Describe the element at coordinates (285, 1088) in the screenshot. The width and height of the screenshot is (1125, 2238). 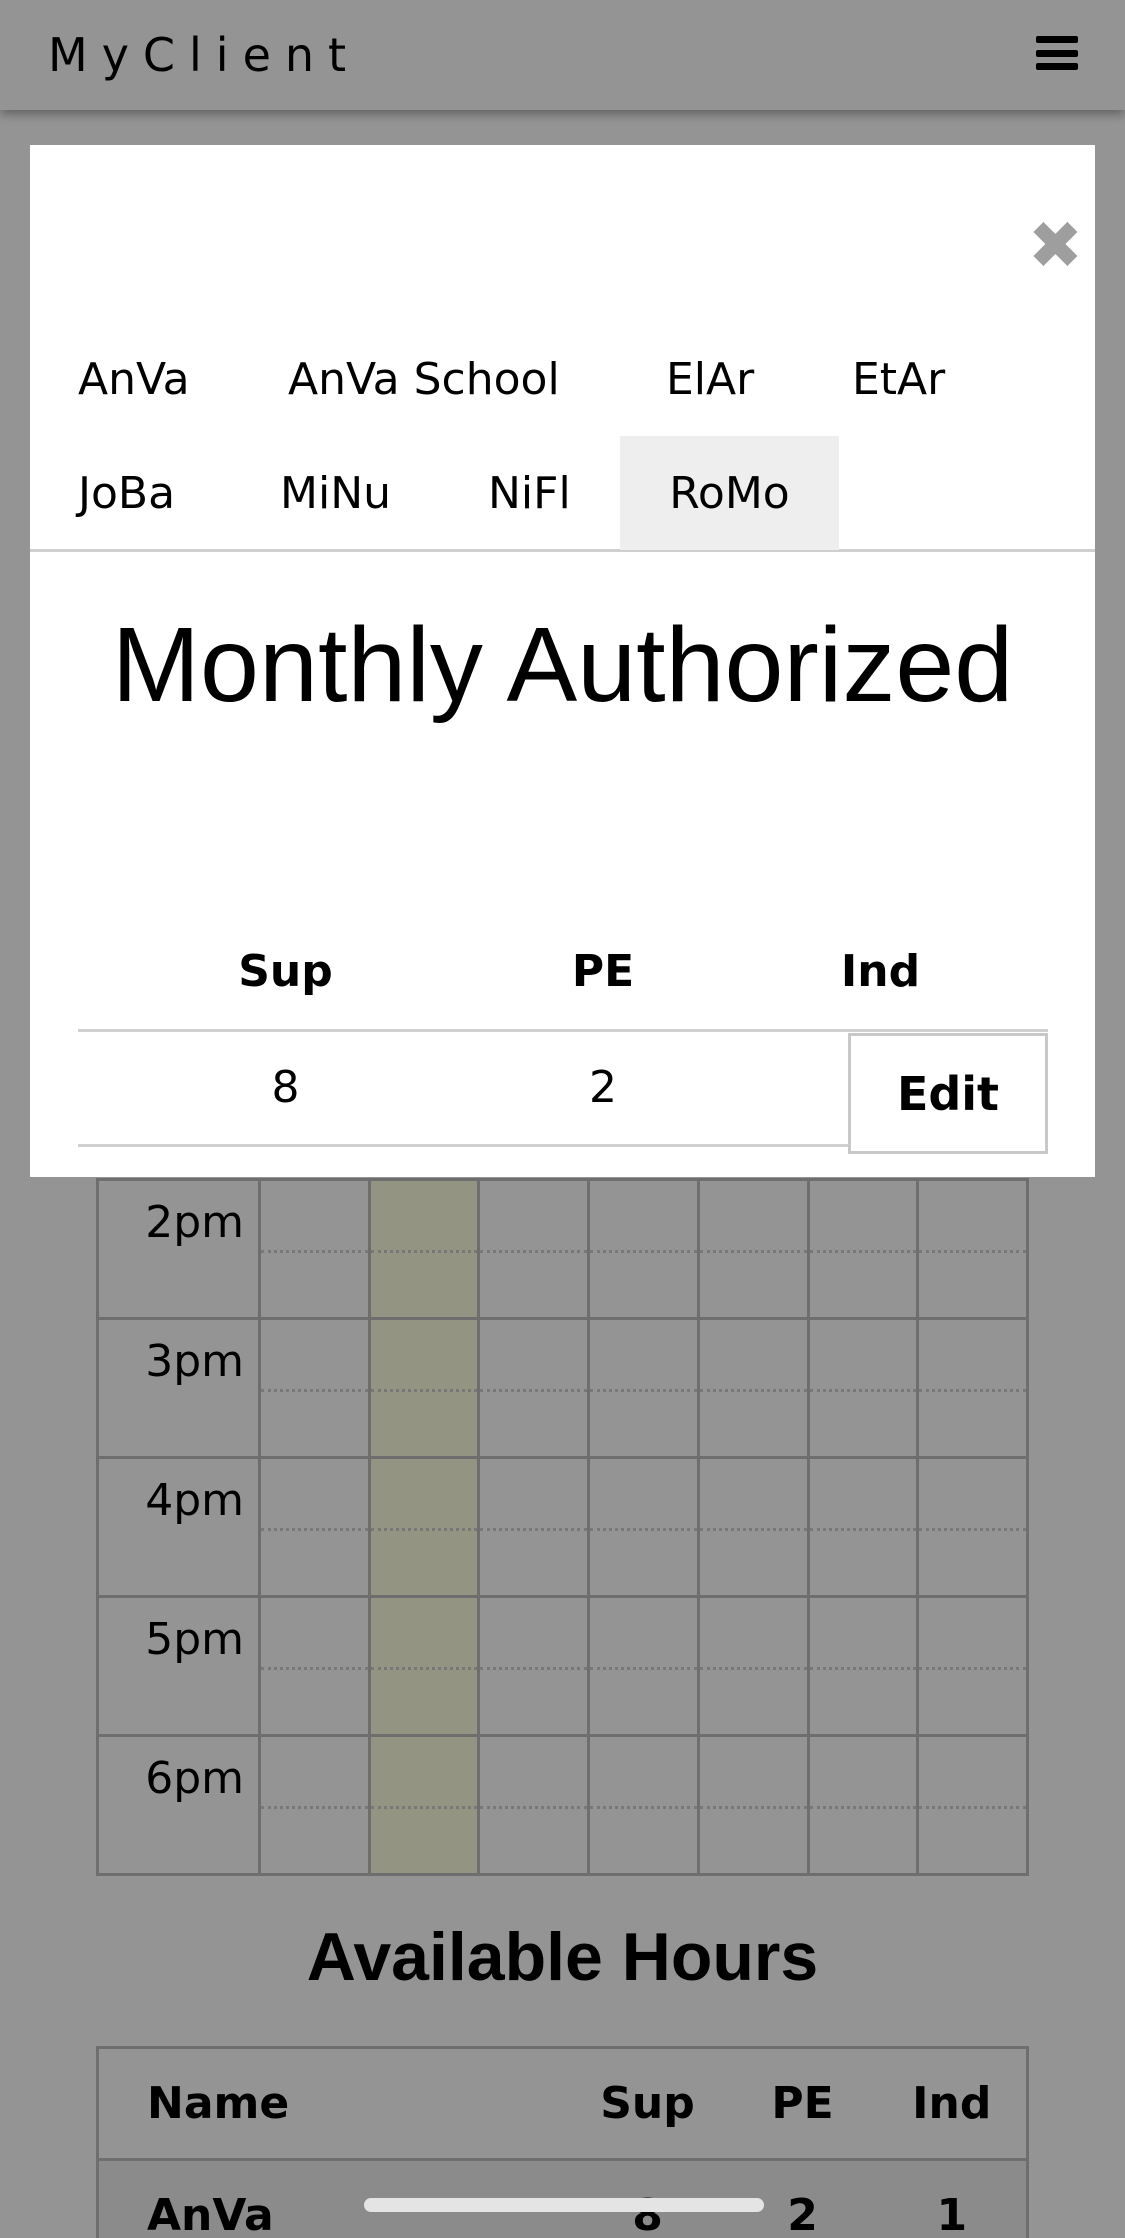
I see `value-sup: 8` at that location.